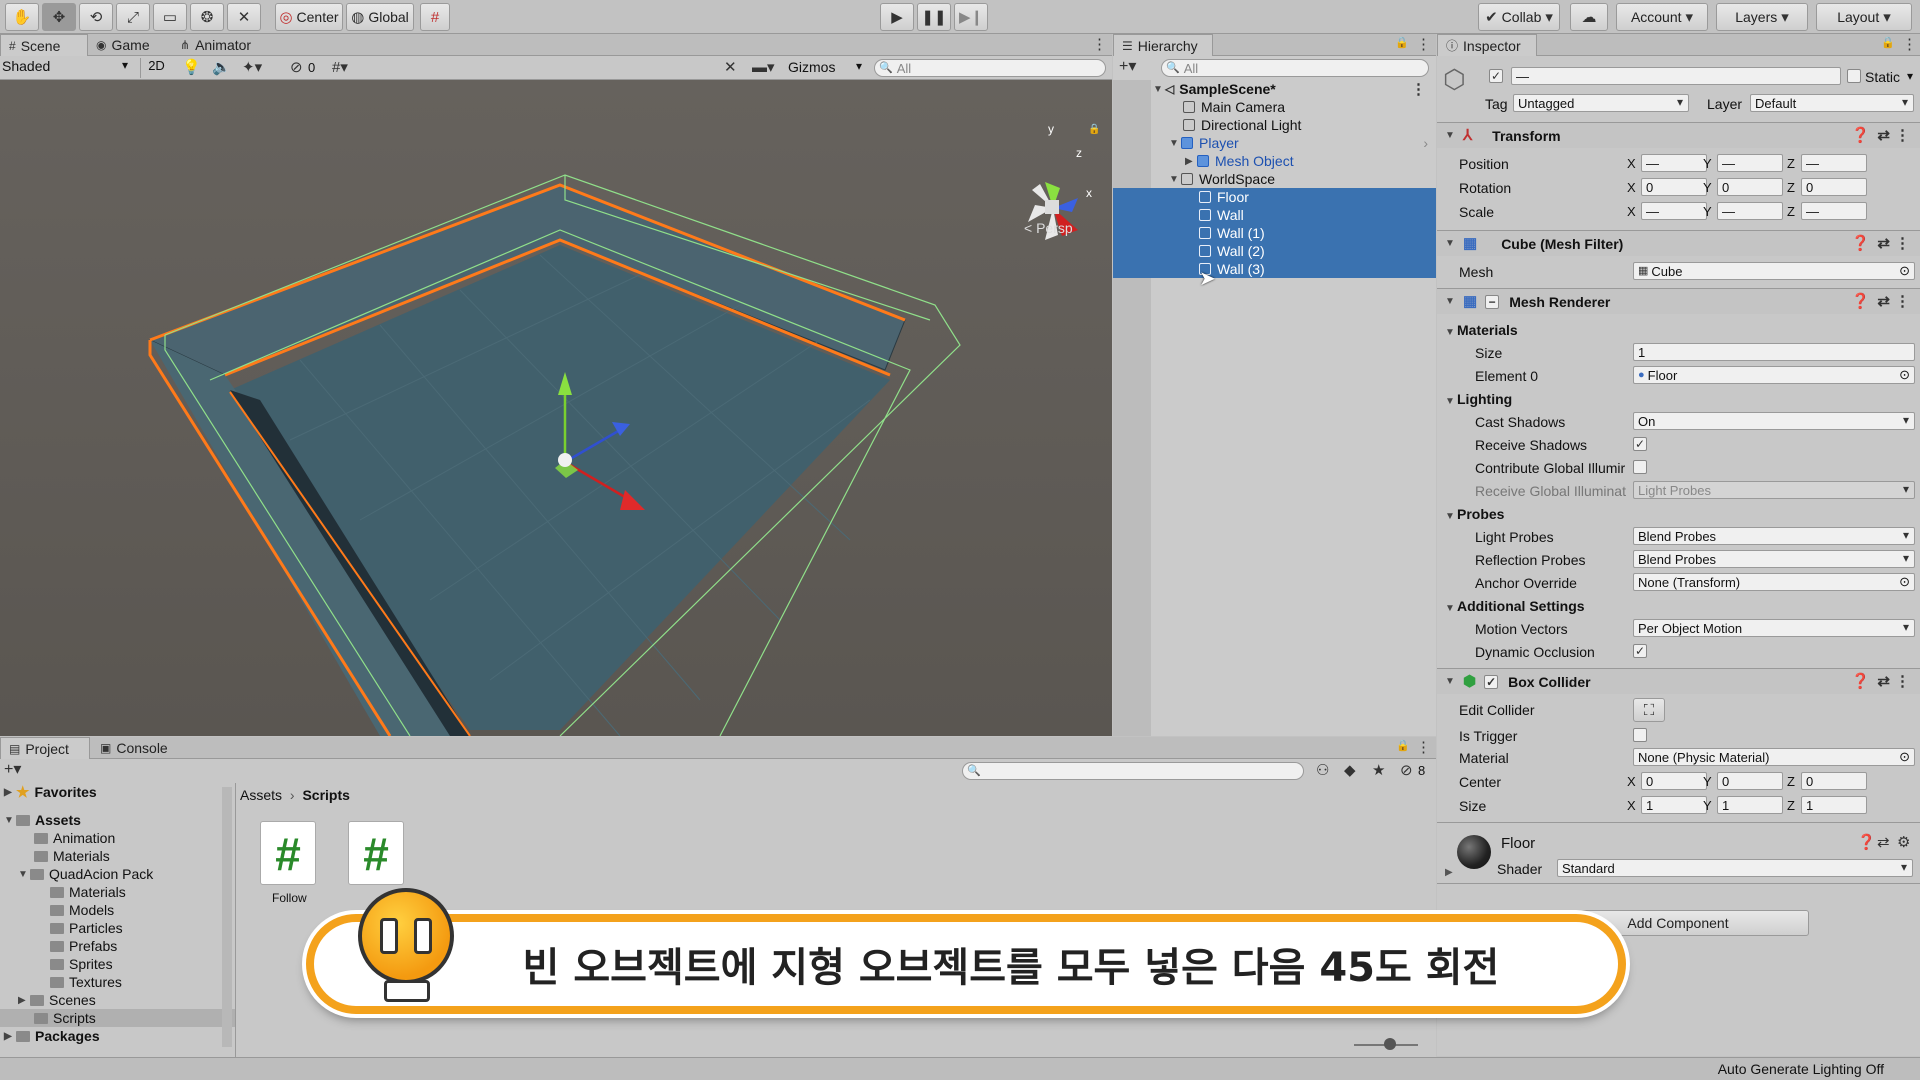 Image resolution: width=1920 pixels, height=1080 pixels. I want to click on packages-row: ▶ Packages, so click(117, 1036).